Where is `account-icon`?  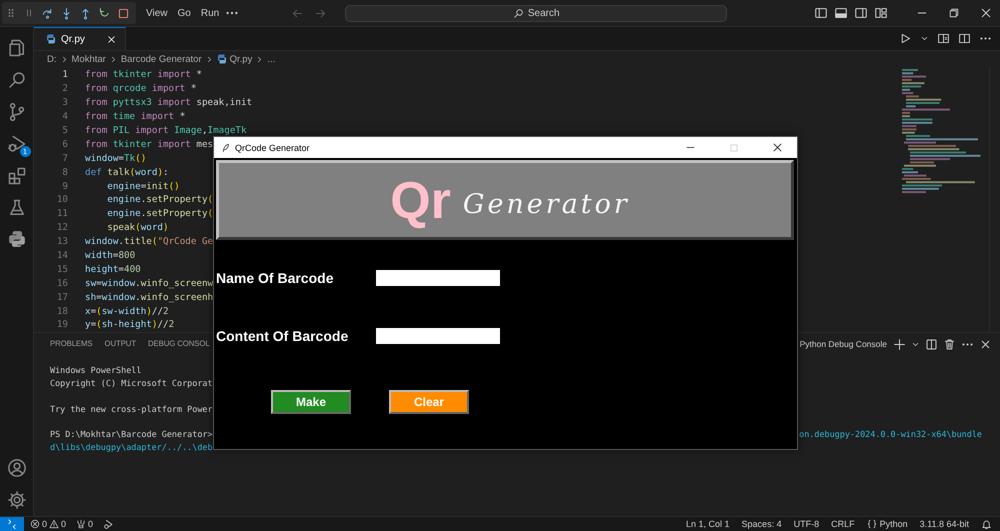 account-icon is located at coordinates (16, 468).